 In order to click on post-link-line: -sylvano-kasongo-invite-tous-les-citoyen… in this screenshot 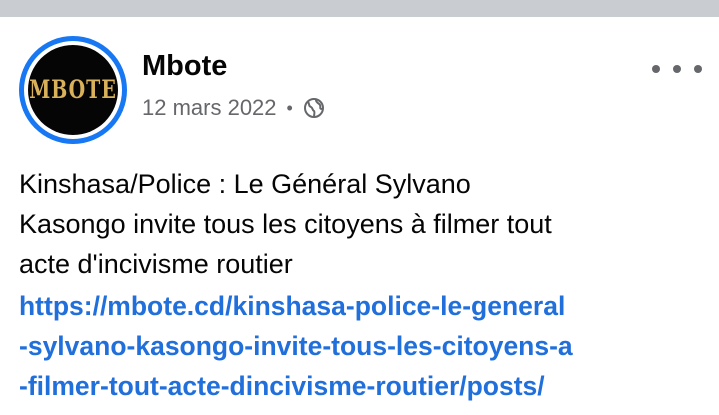, I will do `click(364, 346)`.